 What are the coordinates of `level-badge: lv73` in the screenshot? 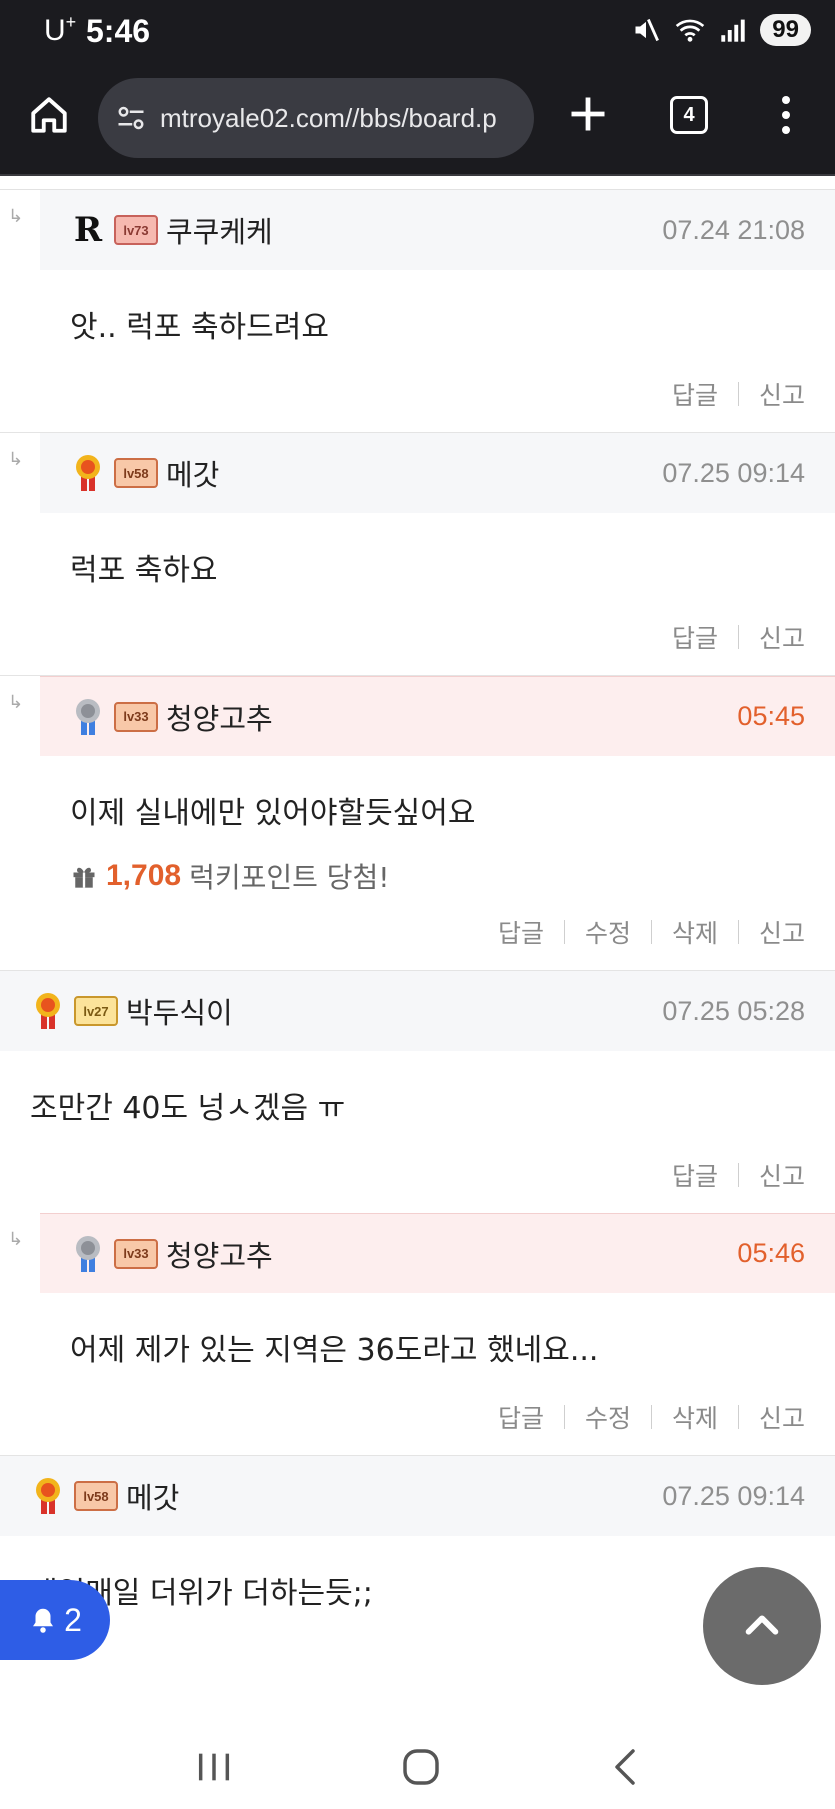 It's located at (136, 230).